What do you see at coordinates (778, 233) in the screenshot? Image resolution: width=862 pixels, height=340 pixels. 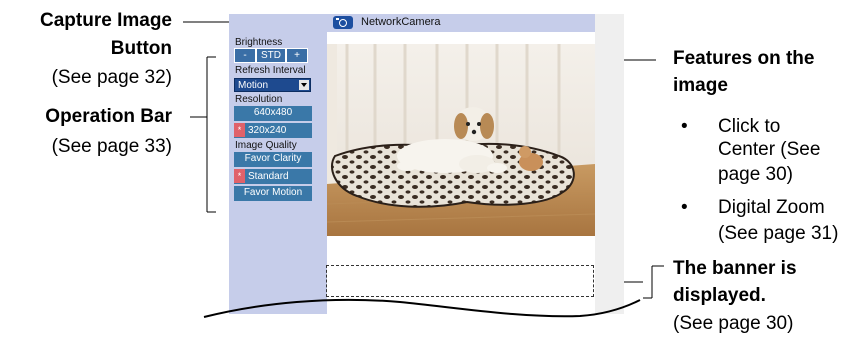 I see `feature-digital-zoom-2: (See page 31)` at bounding box center [778, 233].